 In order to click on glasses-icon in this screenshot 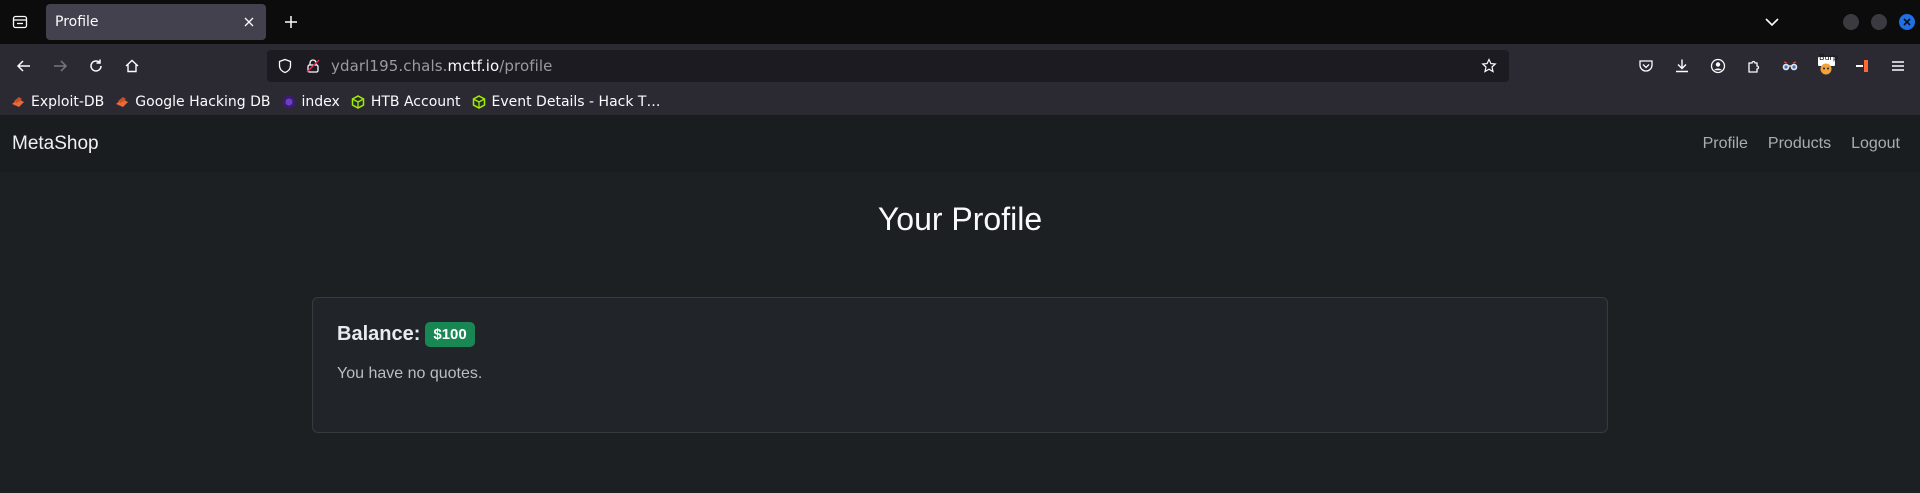, I will do `click(1790, 66)`.